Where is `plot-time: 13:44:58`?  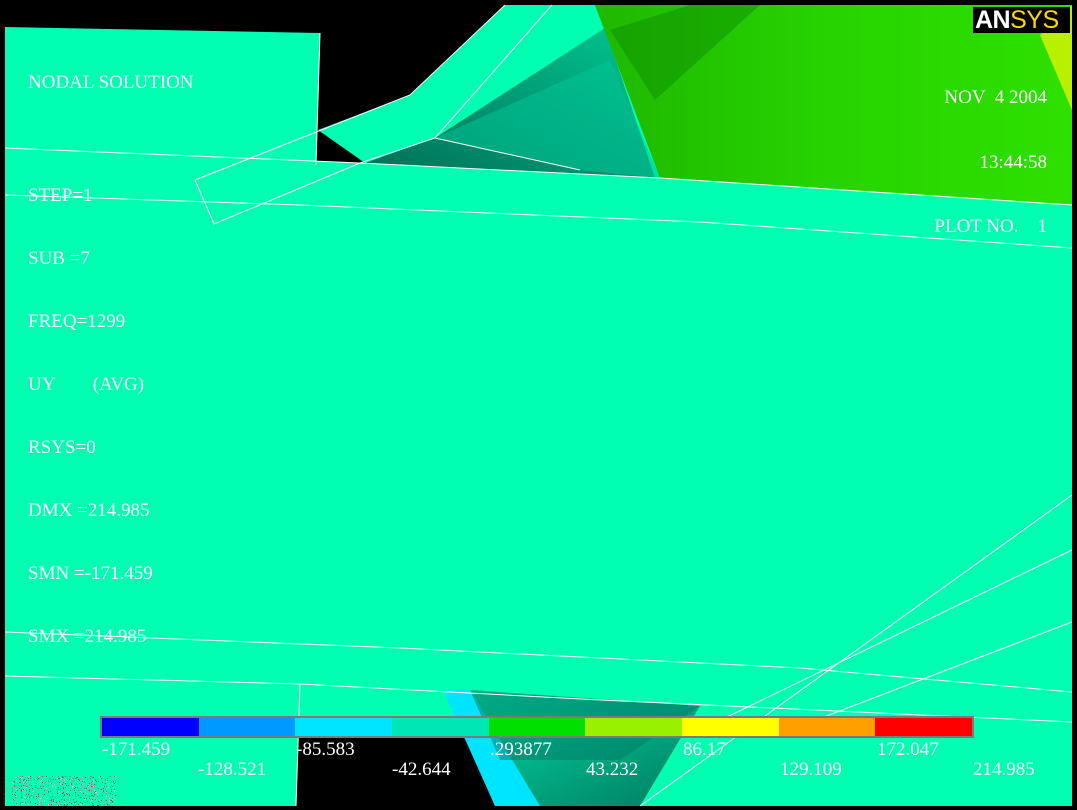
plot-time: 13:44:58 is located at coordinates (1013, 162).